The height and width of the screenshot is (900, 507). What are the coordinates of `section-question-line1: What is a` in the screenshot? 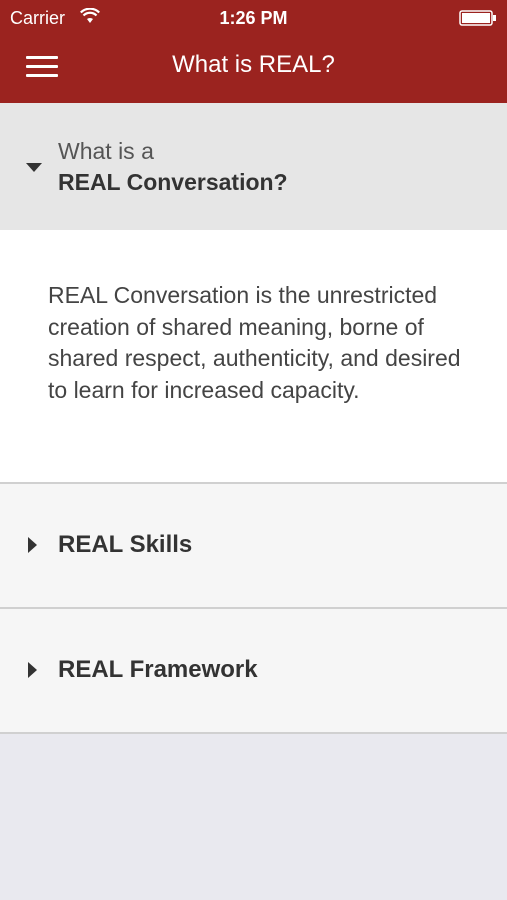 It's located at (106, 151).